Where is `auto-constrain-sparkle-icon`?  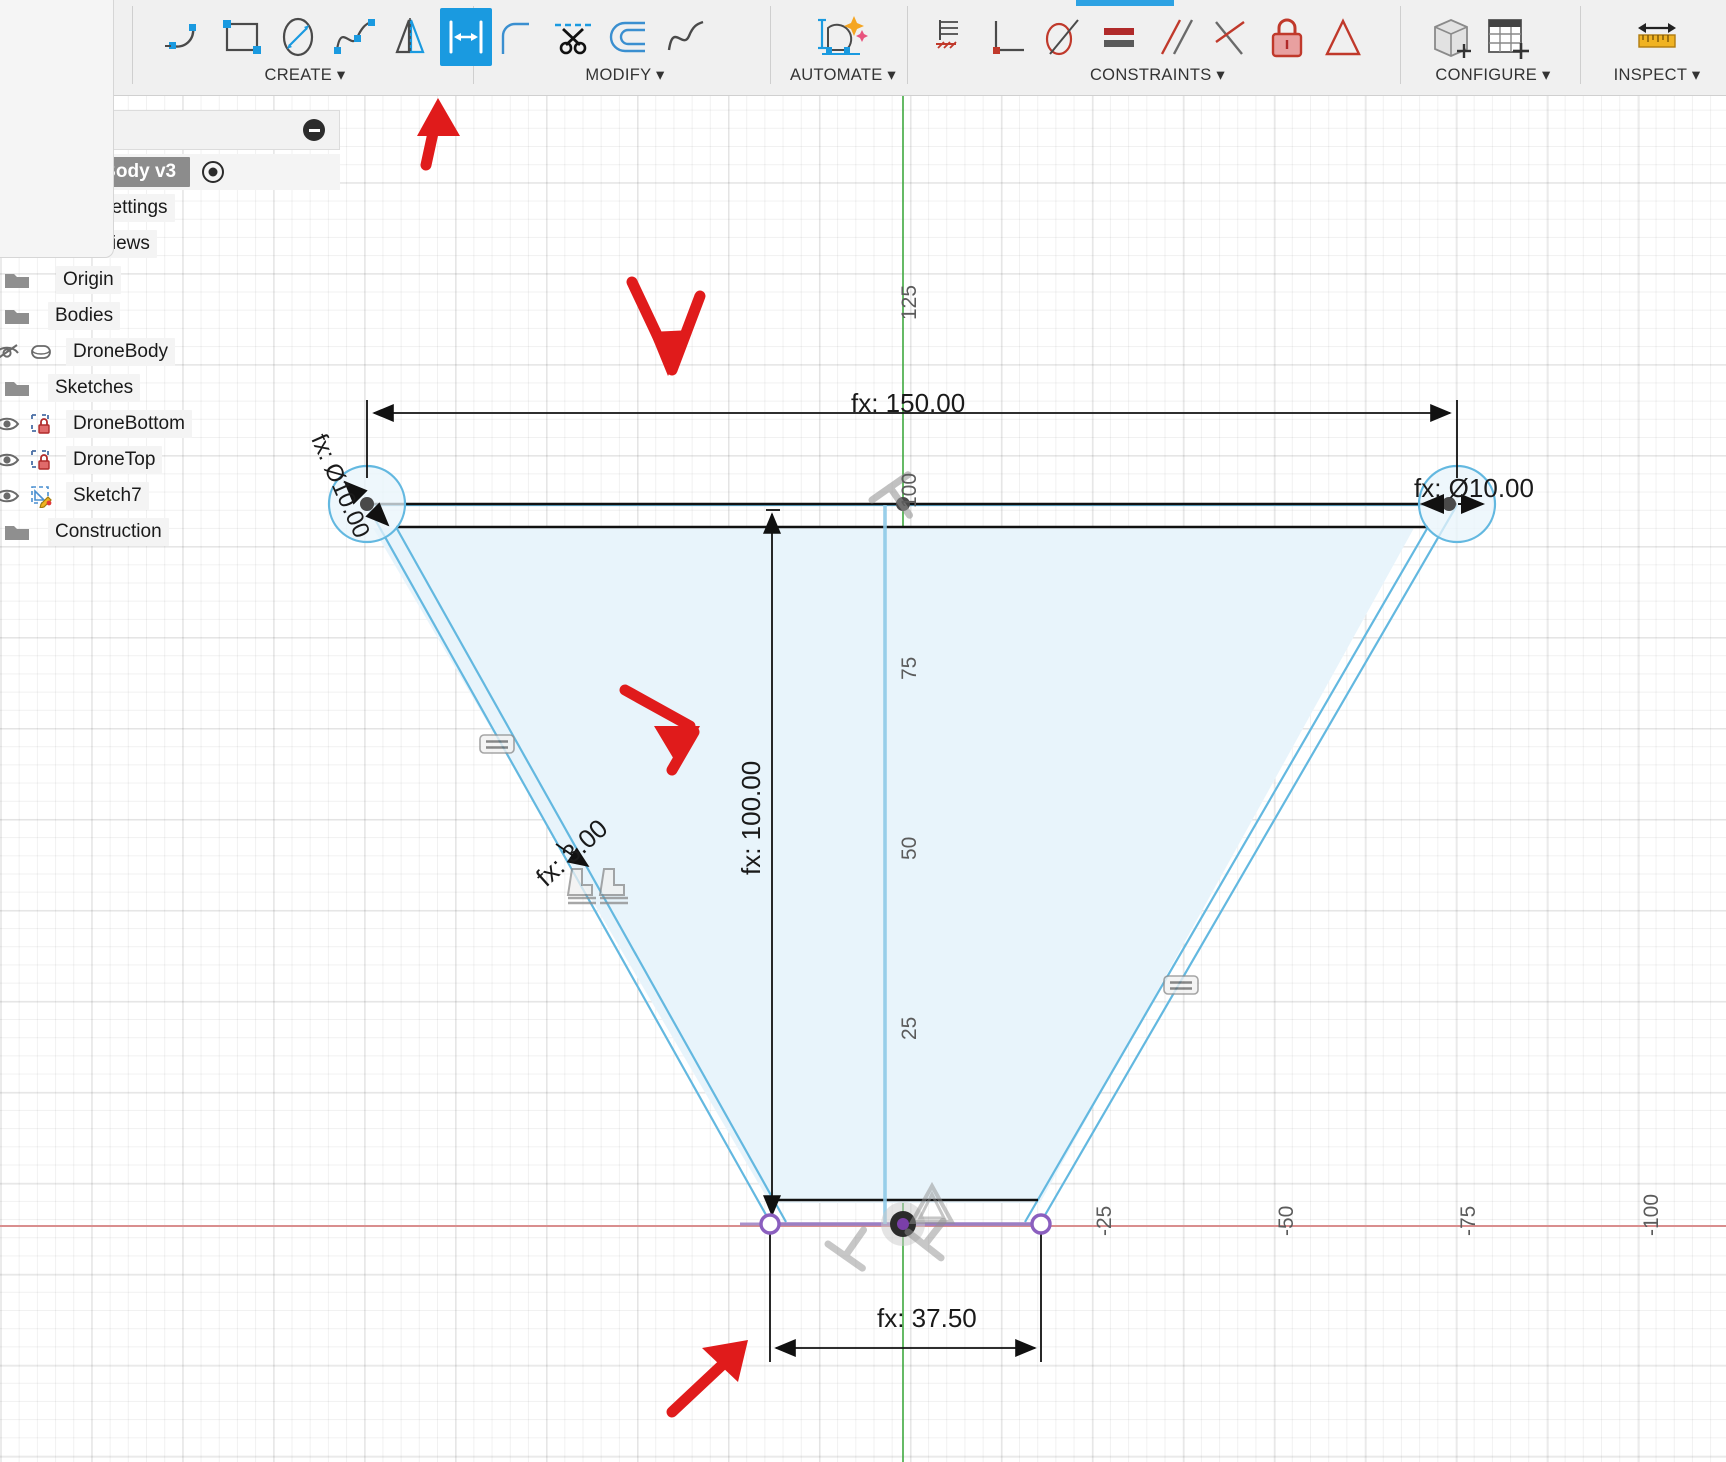 auto-constrain-sparkle-icon is located at coordinates (842, 37).